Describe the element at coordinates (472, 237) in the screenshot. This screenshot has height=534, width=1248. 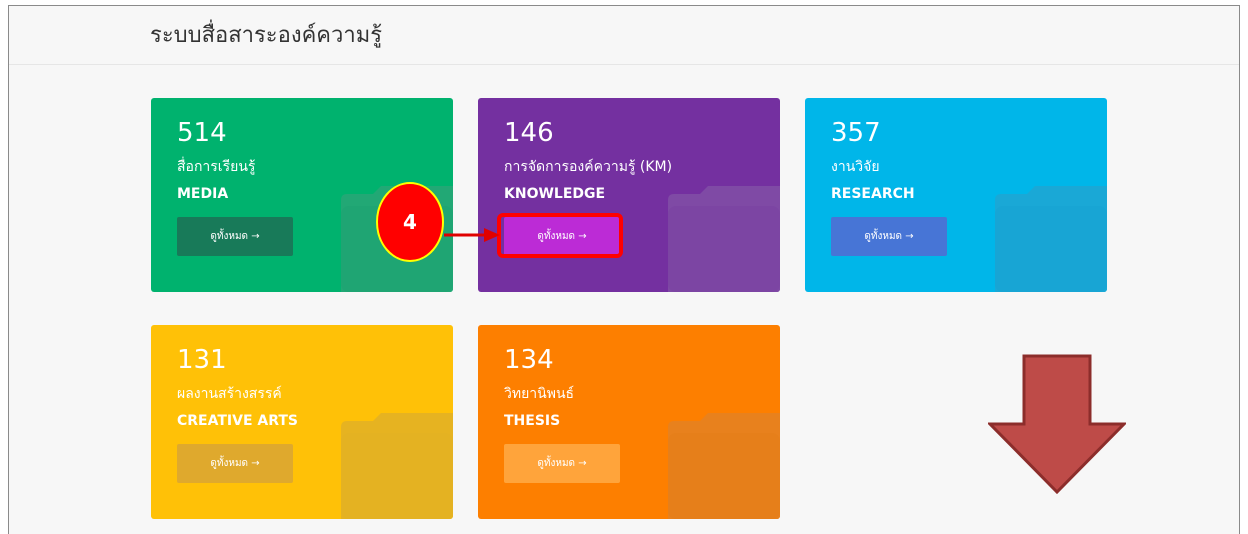
I see `pointer-arrow-icon` at that location.